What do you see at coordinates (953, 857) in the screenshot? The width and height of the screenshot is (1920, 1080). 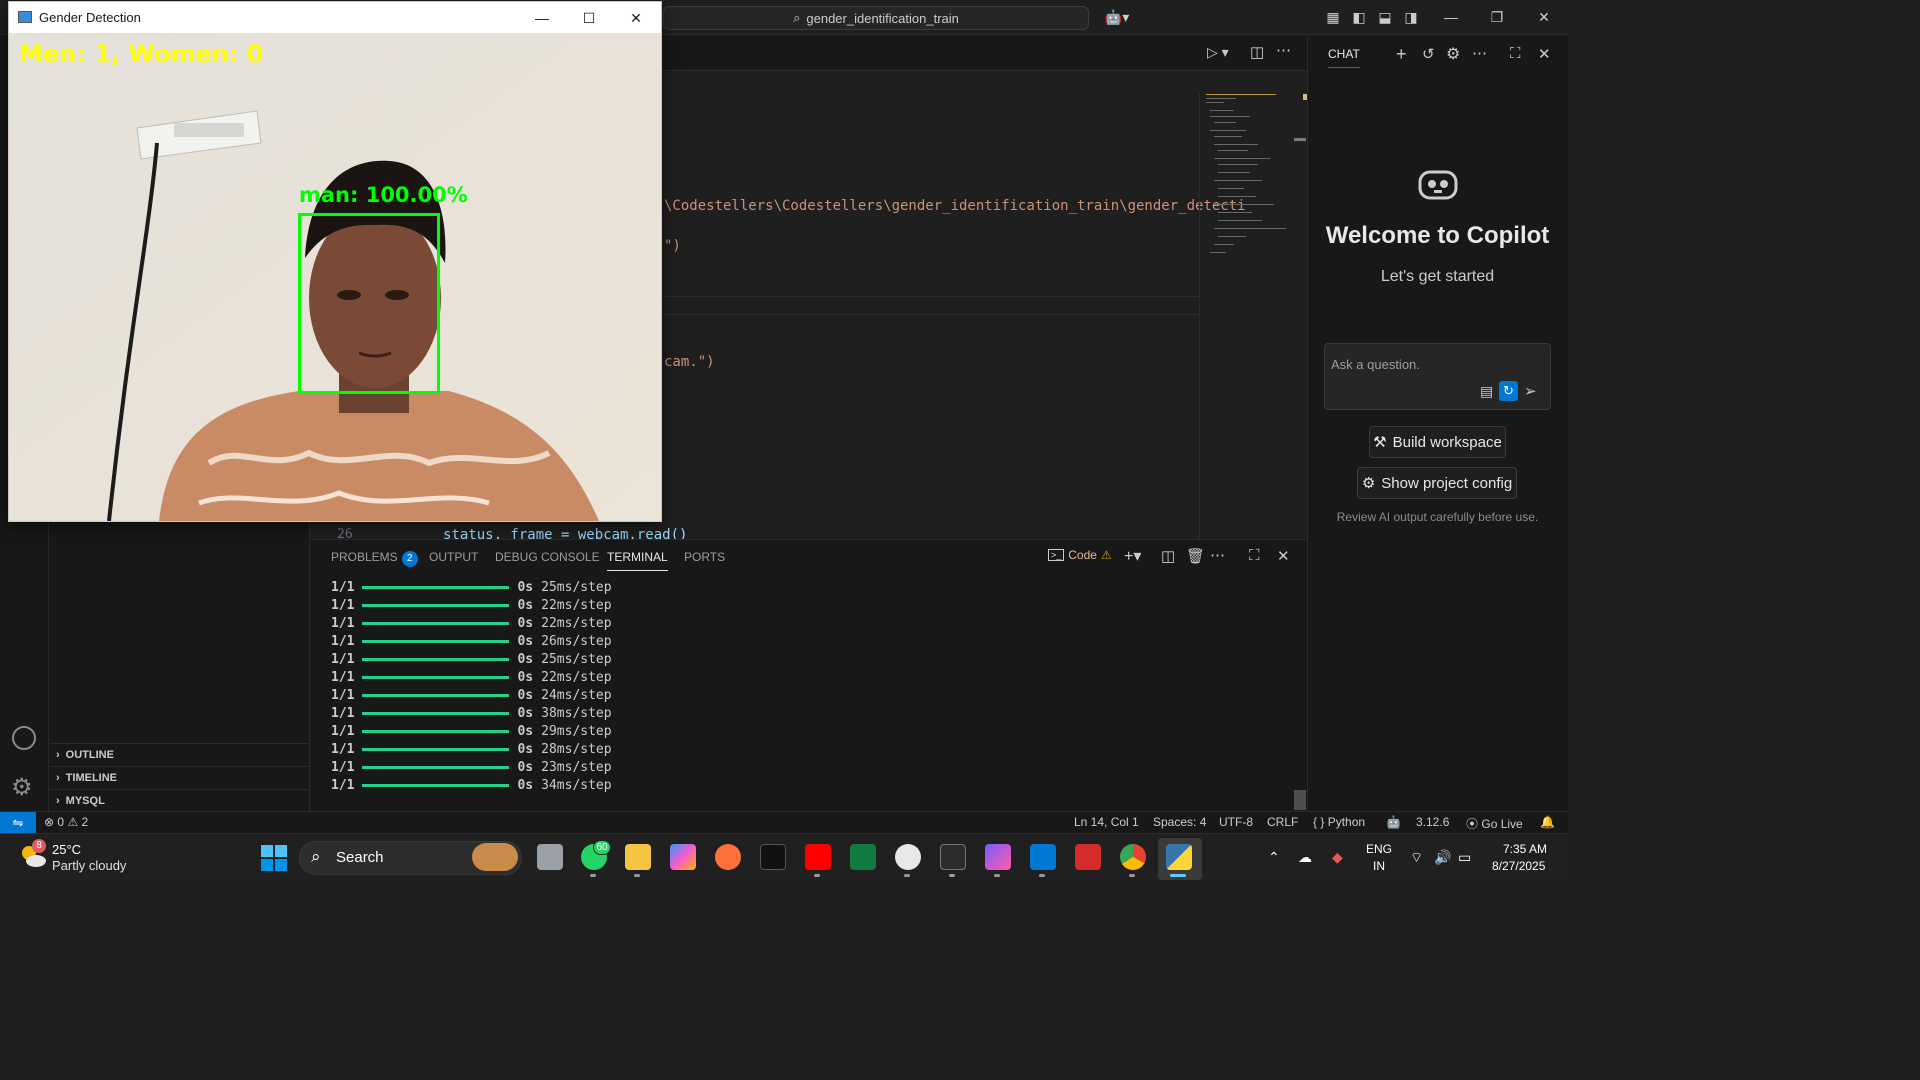 I see `terminal-app-icon` at bounding box center [953, 857].